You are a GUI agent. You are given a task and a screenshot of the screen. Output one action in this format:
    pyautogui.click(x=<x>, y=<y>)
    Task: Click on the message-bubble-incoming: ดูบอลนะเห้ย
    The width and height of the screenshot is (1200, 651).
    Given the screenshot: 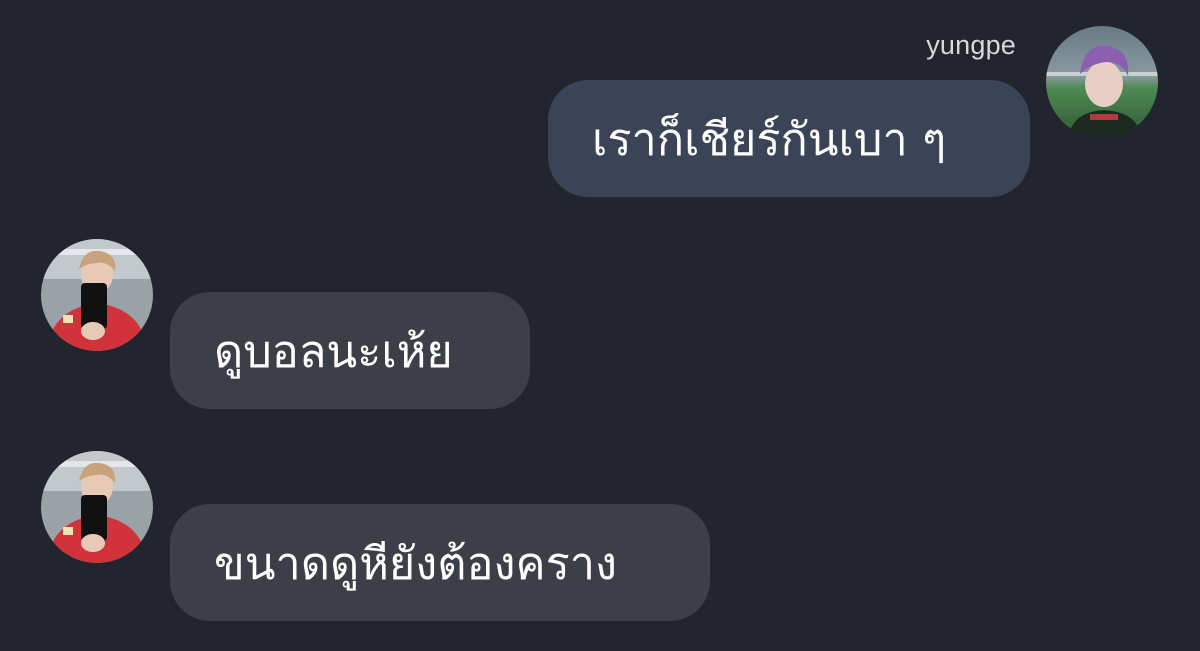 What is the action you would take?
    pyautogui.click(x=350, y=350)
    